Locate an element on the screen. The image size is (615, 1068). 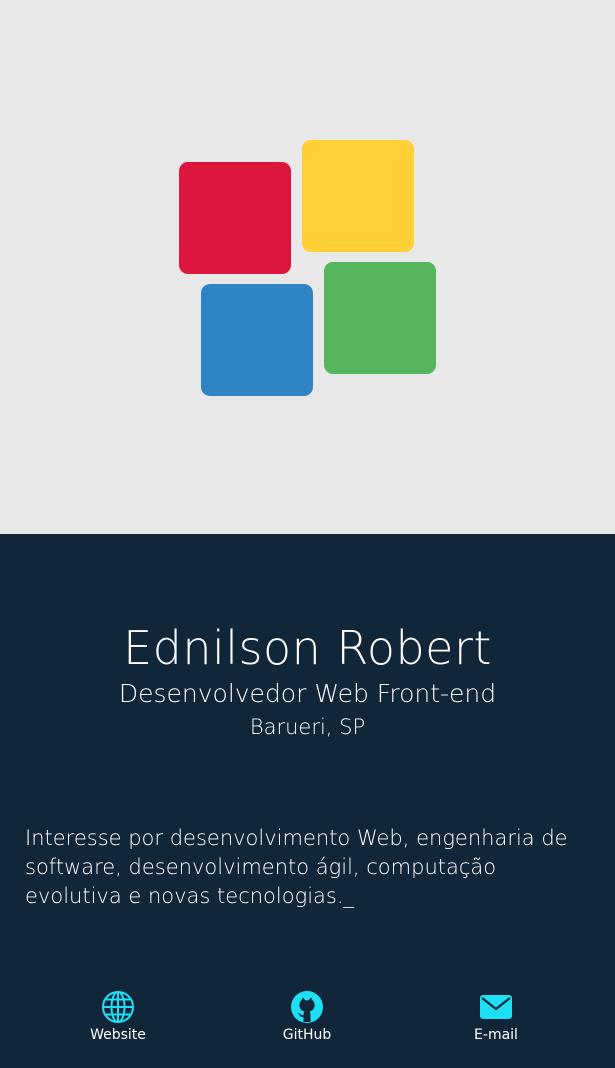
profile-role: Desenvolvedor Web Front-end is located at coordinates (307, 693).